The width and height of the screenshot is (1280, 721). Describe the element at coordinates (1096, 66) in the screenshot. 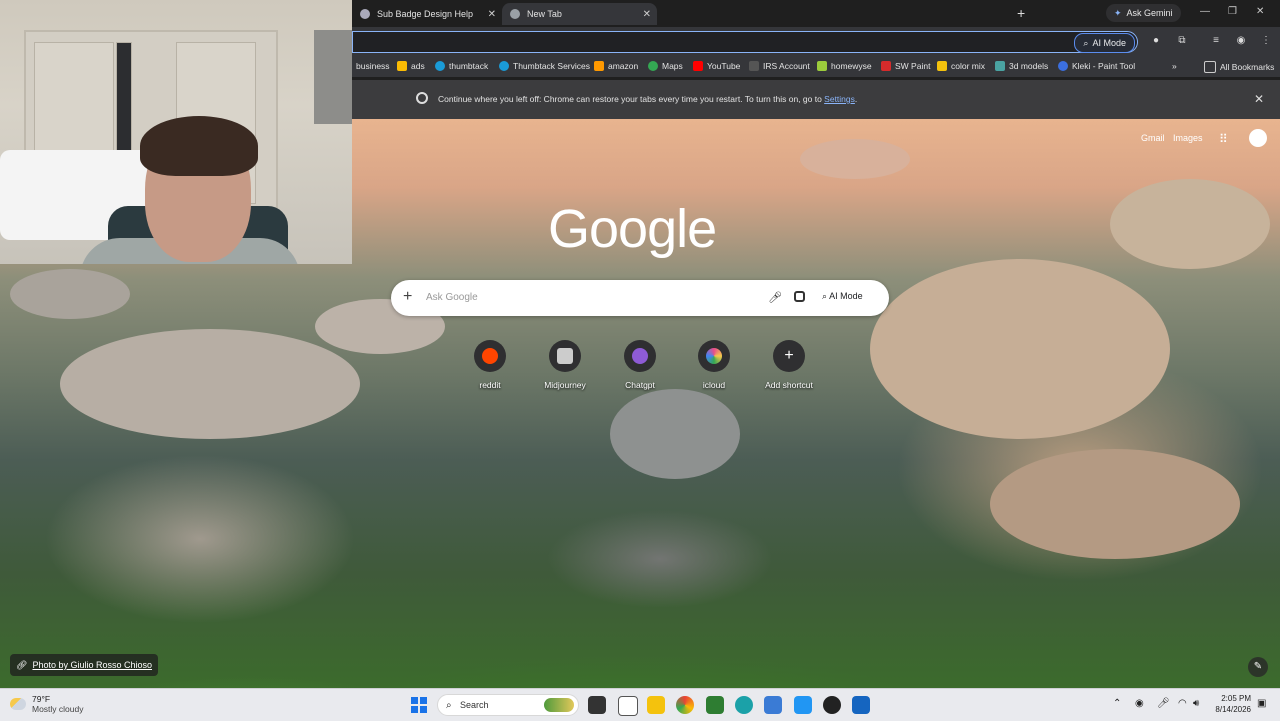

I see `bookmark-item: Kleki - Paint Tool` at that location.